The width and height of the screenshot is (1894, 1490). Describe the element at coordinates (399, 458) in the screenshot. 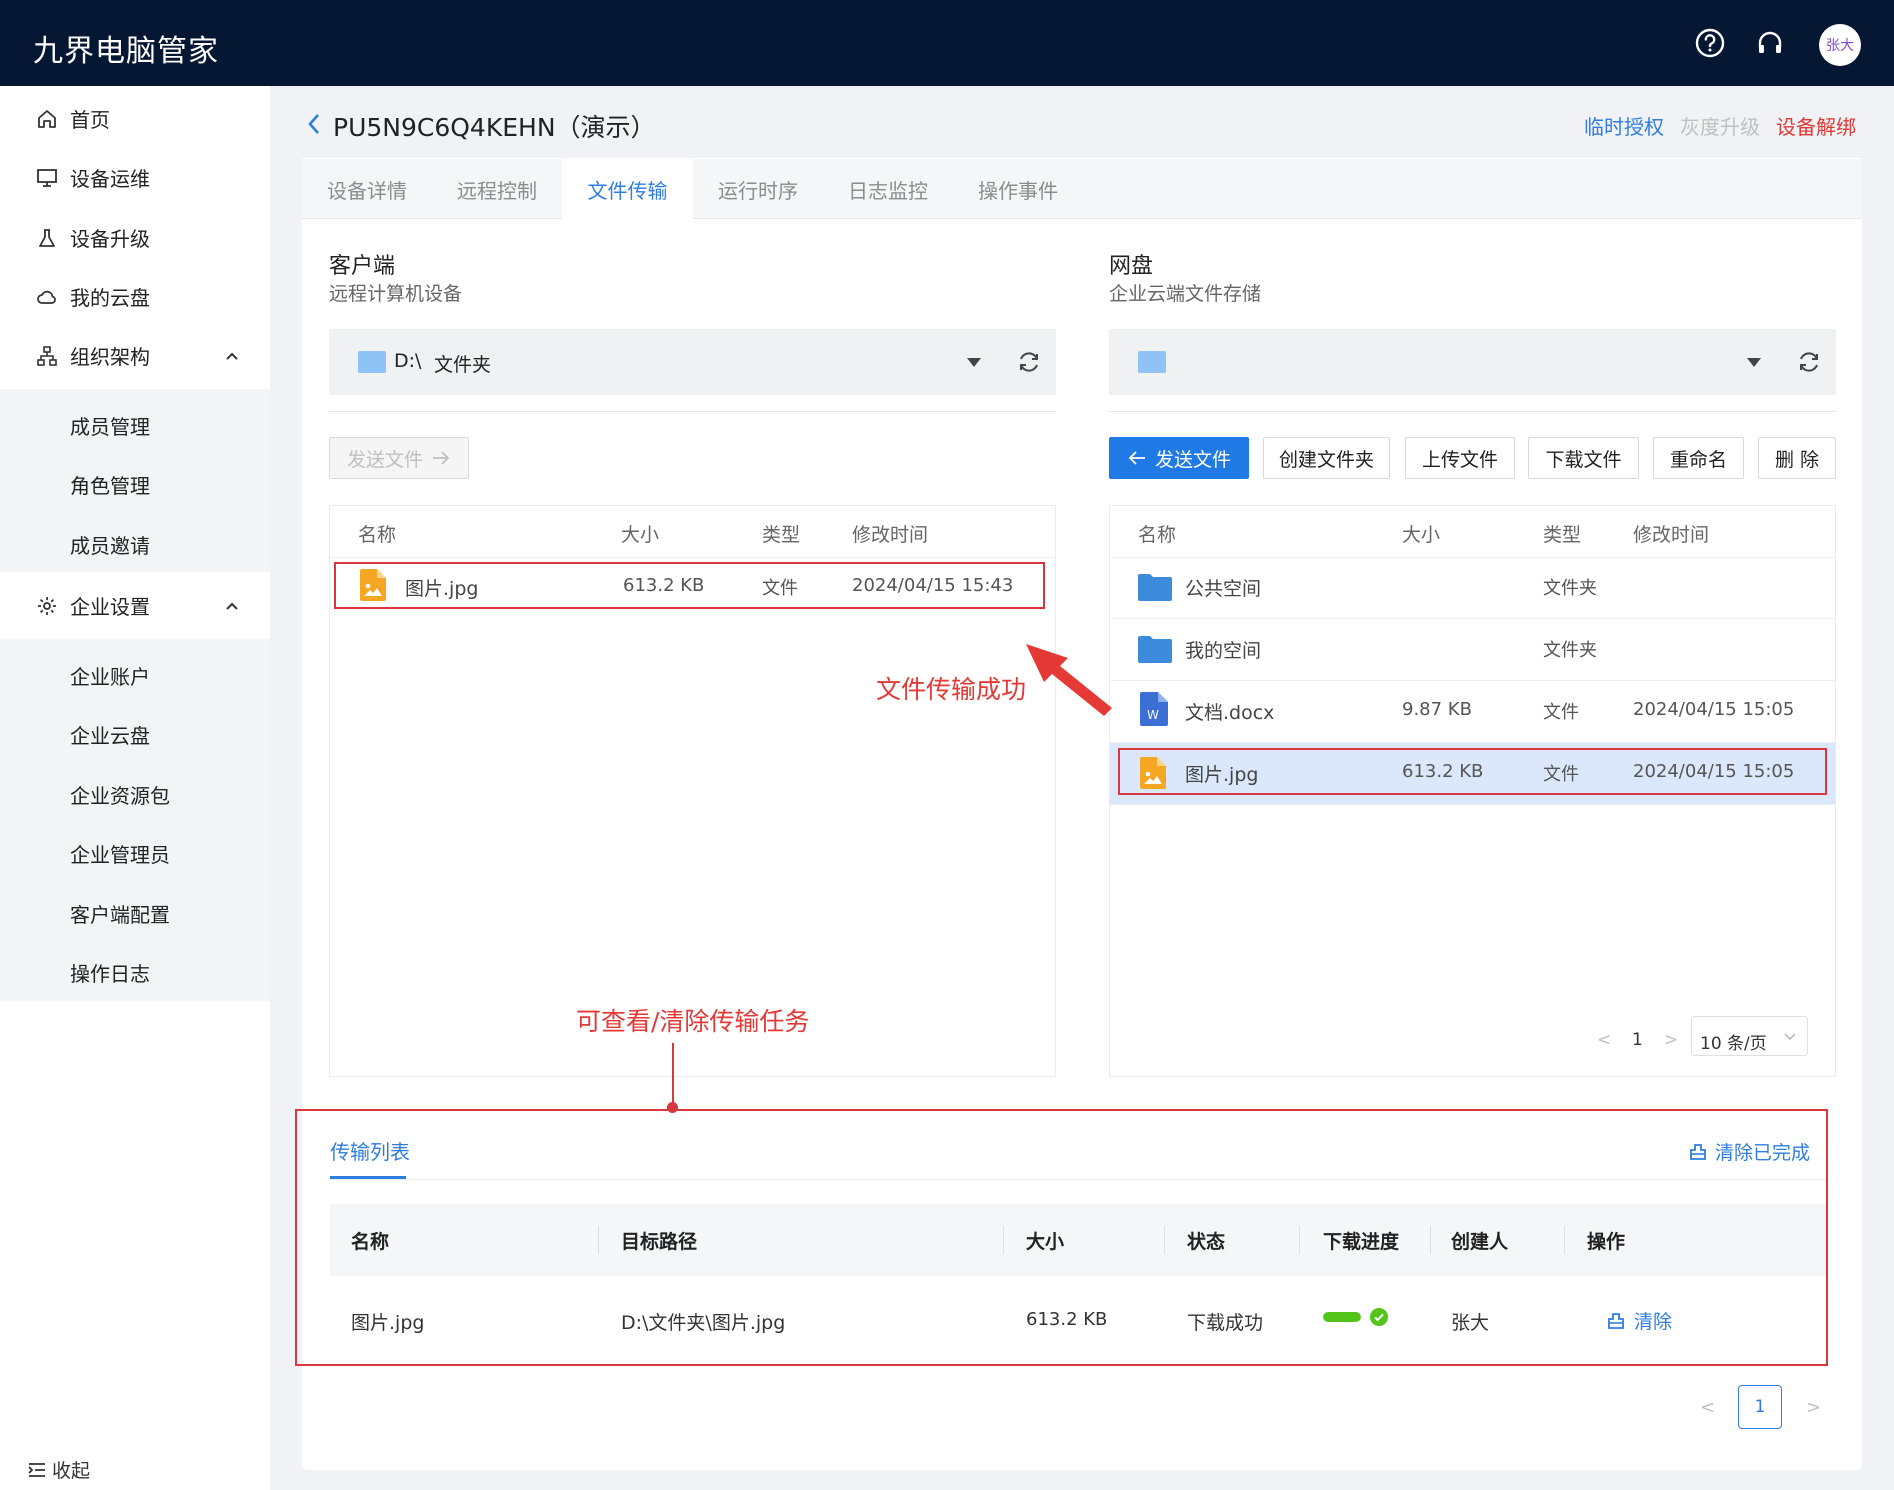

I see `client-send-button: 发送文件` at that location.